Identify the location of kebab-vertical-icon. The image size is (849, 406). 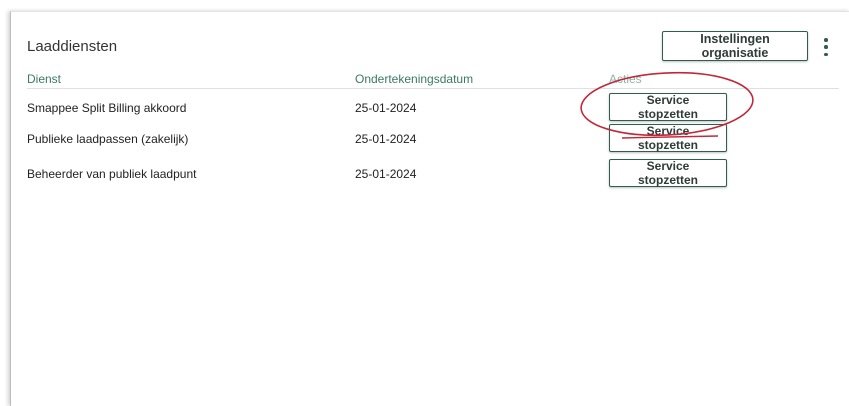
(826, 47).